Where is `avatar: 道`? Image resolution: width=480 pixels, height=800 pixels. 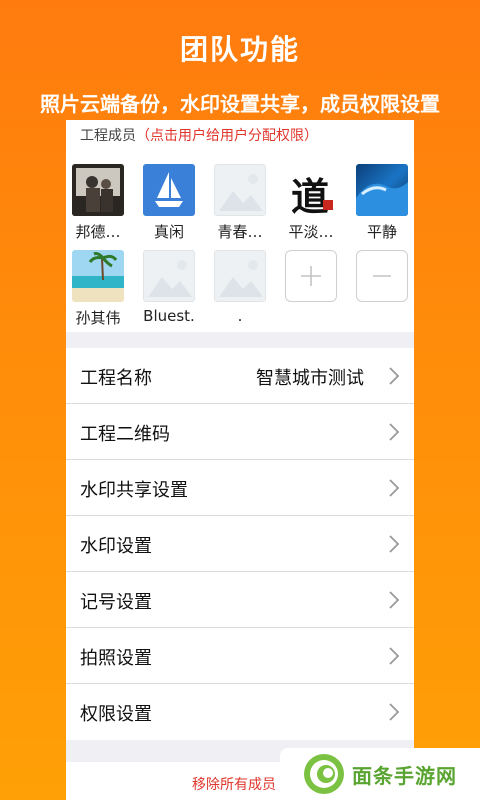
avatar: 道 is located at coordinates (311, 190).